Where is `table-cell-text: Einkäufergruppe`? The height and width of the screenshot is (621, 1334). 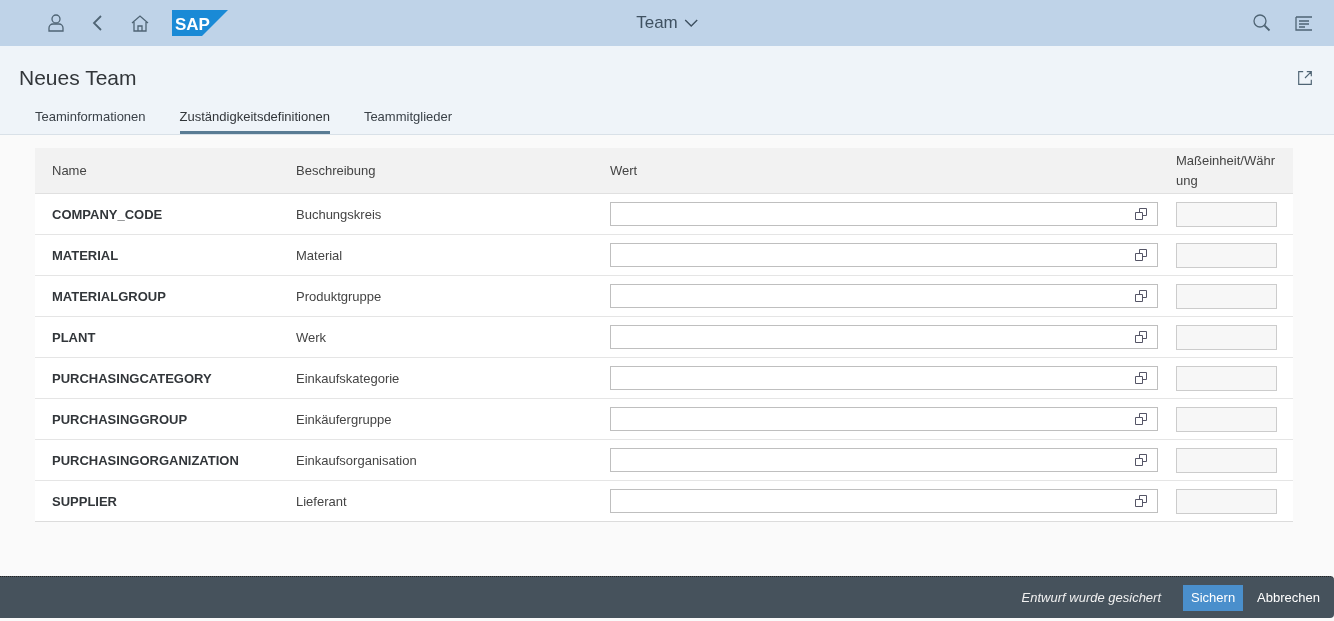
table-cell-text: Einkäufergruppe is located at coordinates (344, 419).